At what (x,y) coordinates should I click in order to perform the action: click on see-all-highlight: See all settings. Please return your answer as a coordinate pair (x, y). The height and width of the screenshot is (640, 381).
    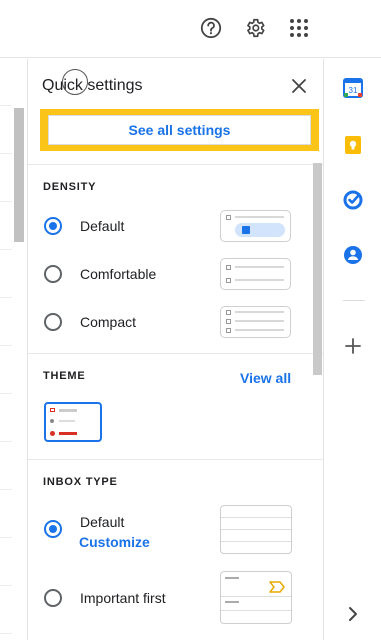
    Looking at the image, I should click on (179, 130).